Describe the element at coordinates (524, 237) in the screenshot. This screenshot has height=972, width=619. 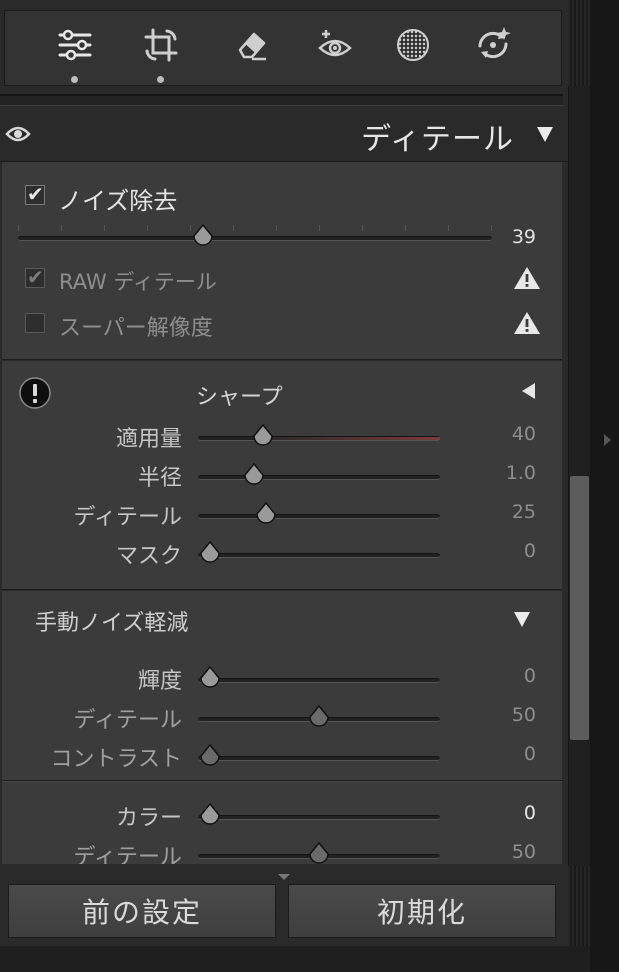
I see `noise-removal-value: 39` at that location.